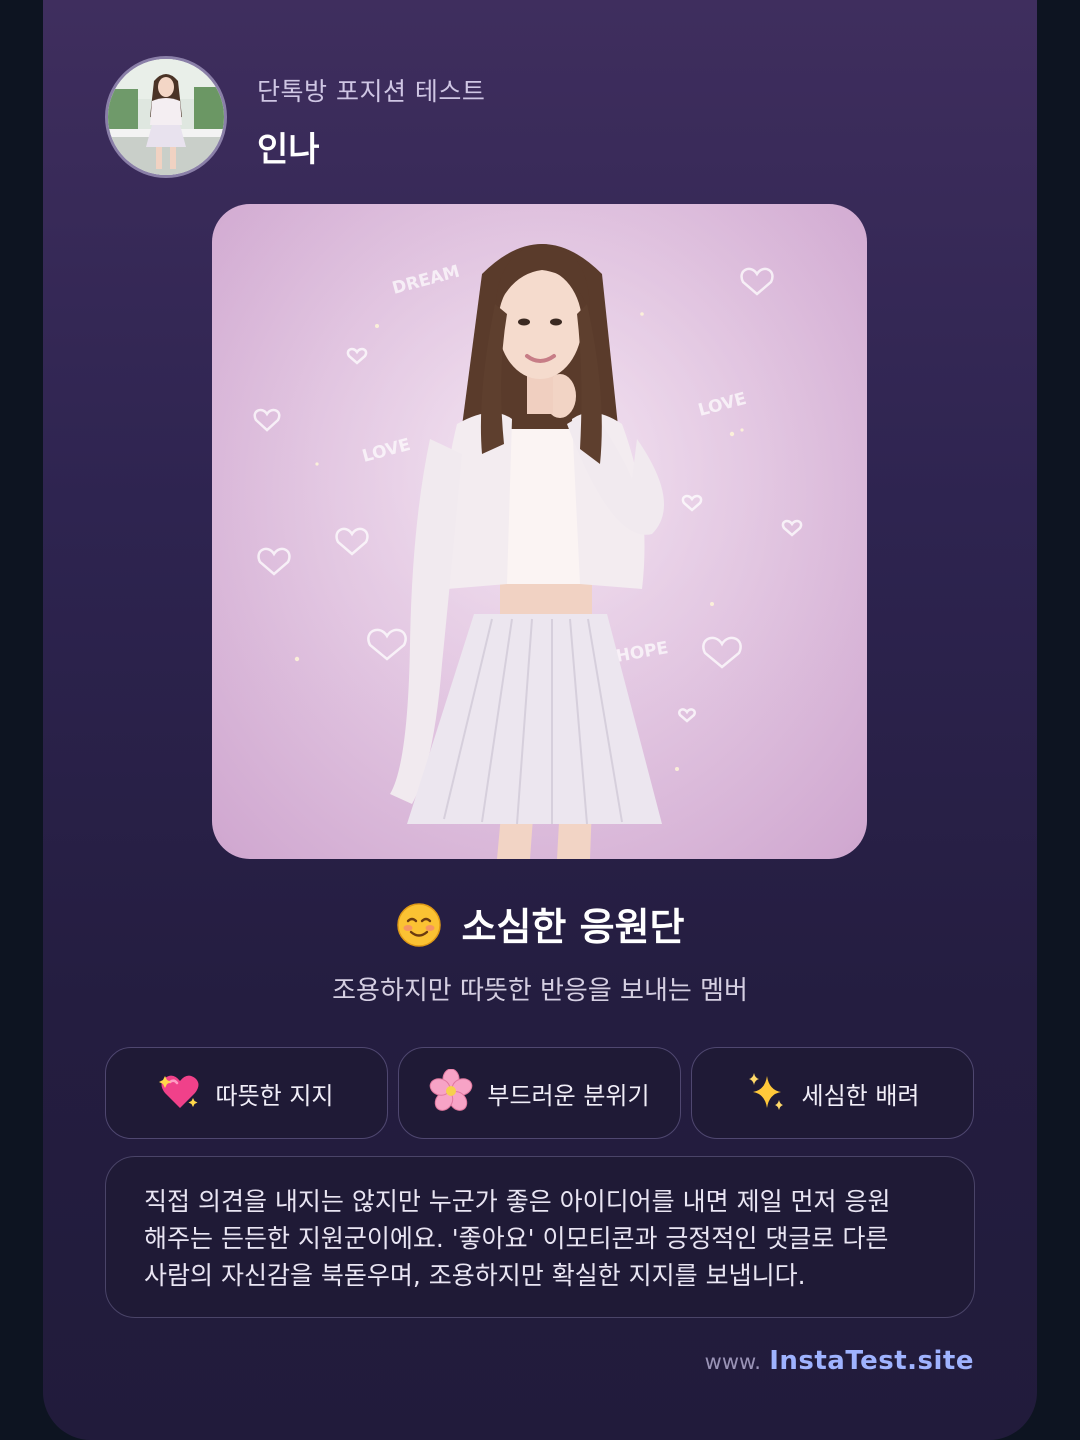 Image resolution: width=1080 pixels, height=1440 pixels. I want to click on site-name: InstaTest.site, so click(871, 1361).